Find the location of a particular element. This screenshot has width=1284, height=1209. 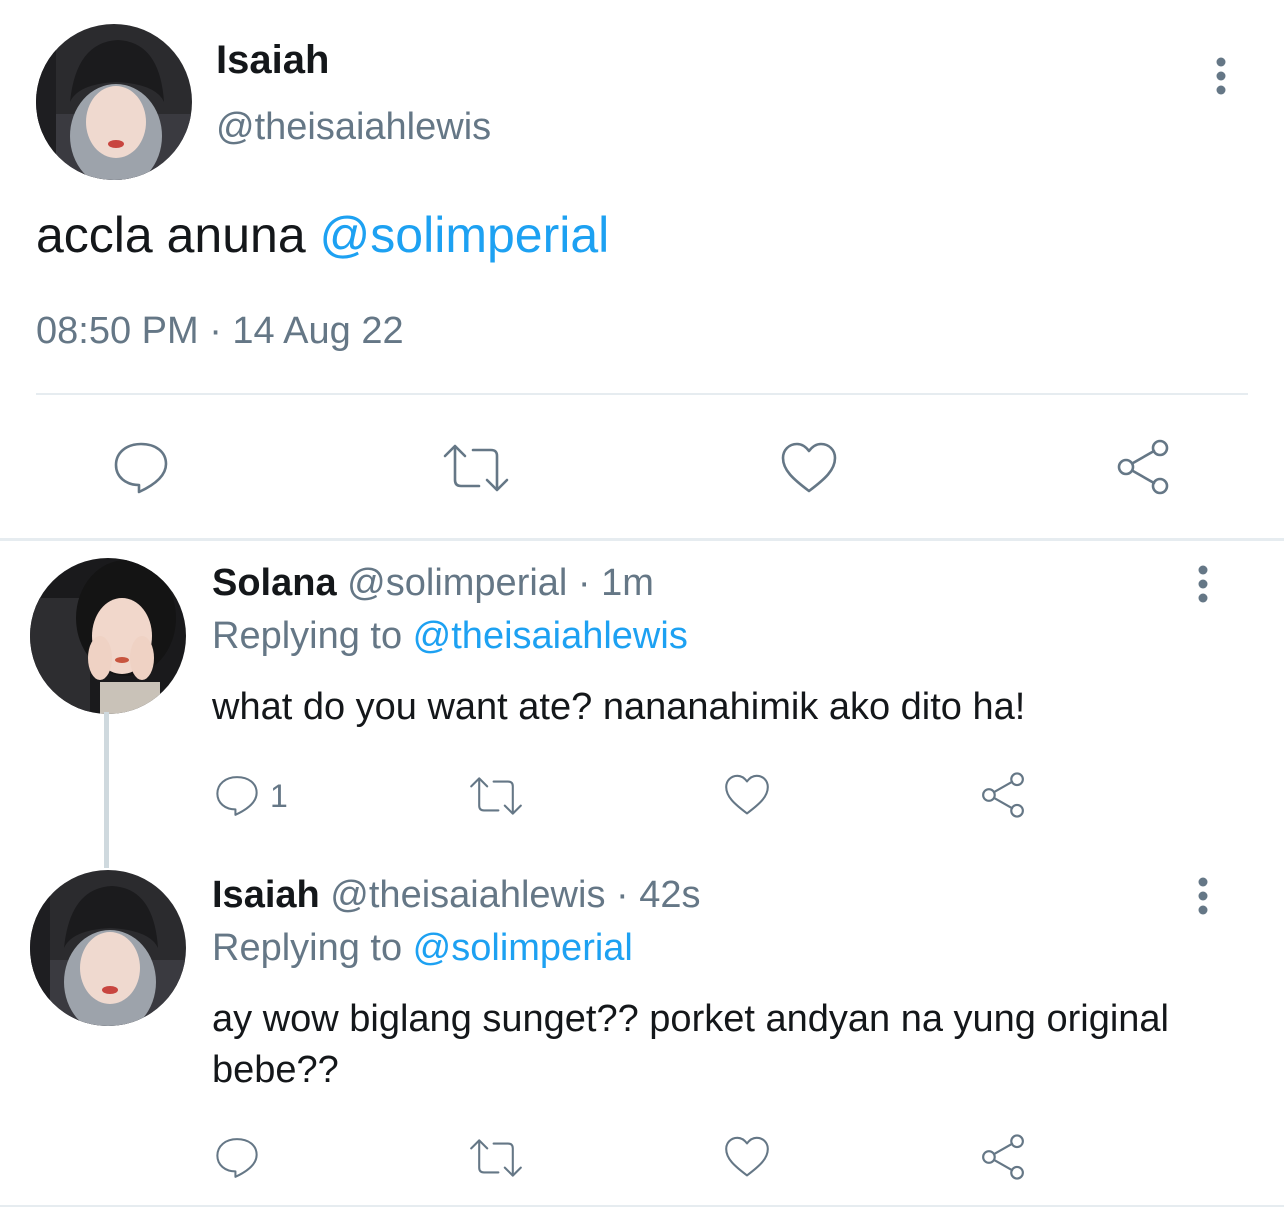

reply-2-display-name: Isaiah is located at coordinates (266, 895).